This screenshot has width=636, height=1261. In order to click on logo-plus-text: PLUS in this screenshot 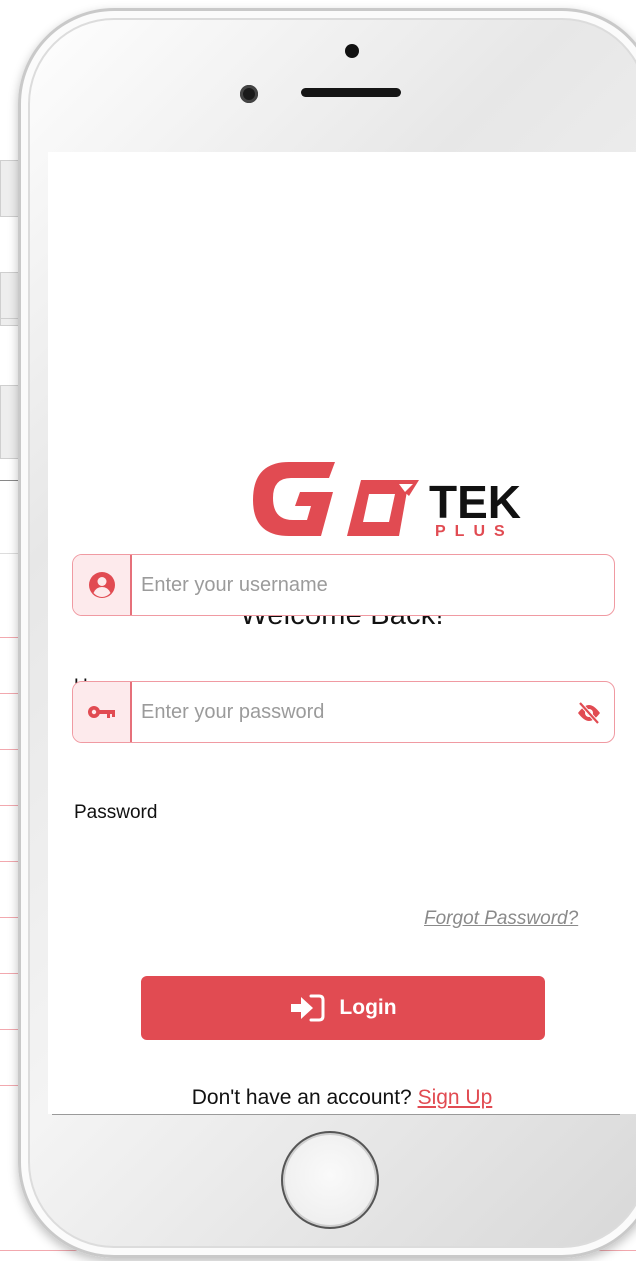, I will do `click(474, 531)`.